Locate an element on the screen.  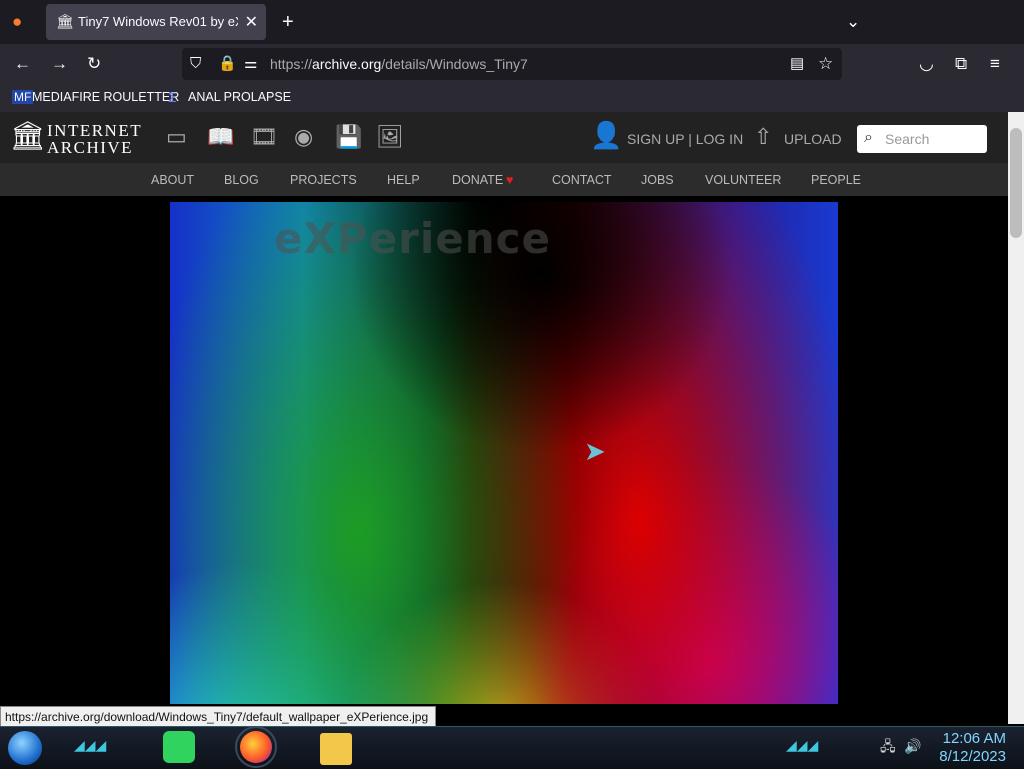
shield-icon: ⛉ is located at coordinates (195, 63).